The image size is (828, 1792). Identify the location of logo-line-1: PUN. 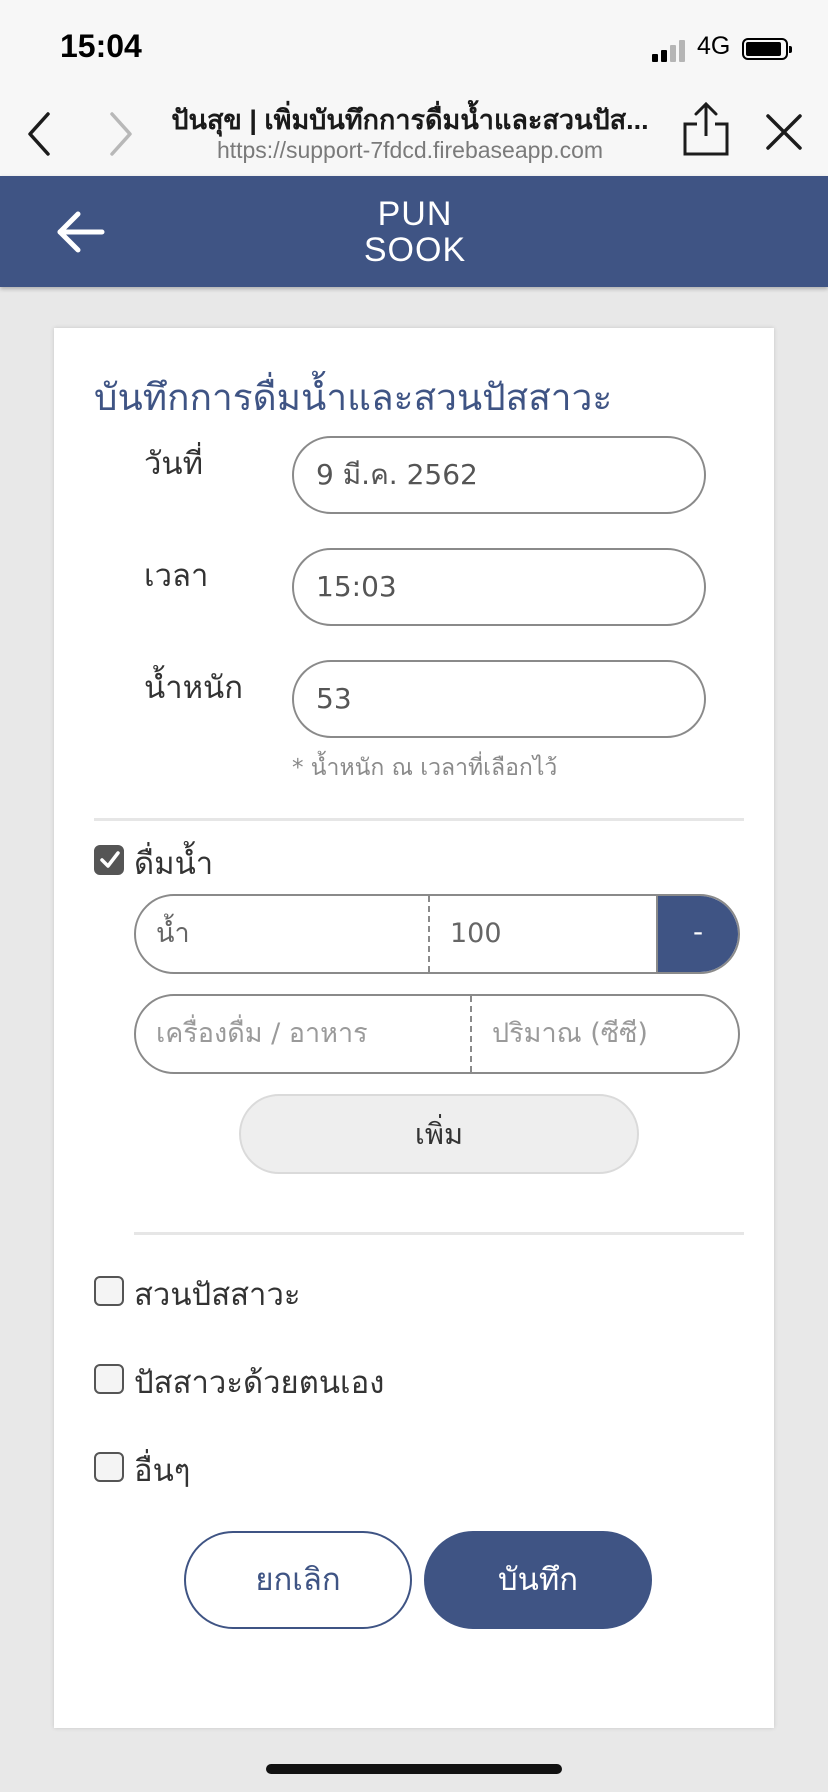
(415, 214).